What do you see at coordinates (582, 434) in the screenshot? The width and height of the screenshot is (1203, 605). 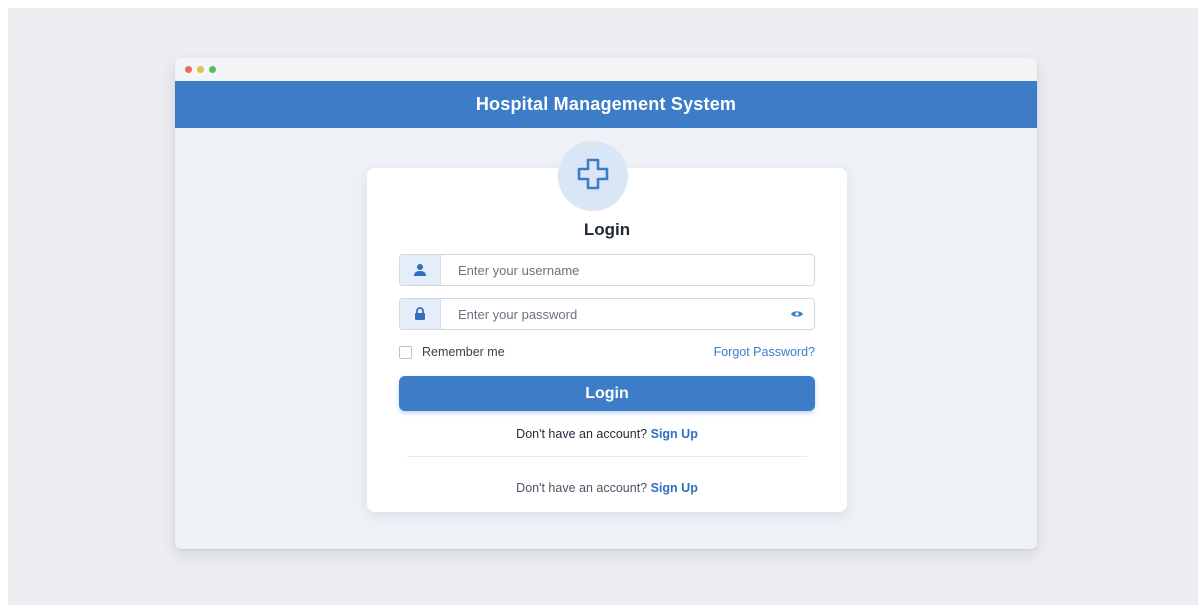 I see `signup-prompt-text: Don't have an account?` at bounding box center [582, 434].